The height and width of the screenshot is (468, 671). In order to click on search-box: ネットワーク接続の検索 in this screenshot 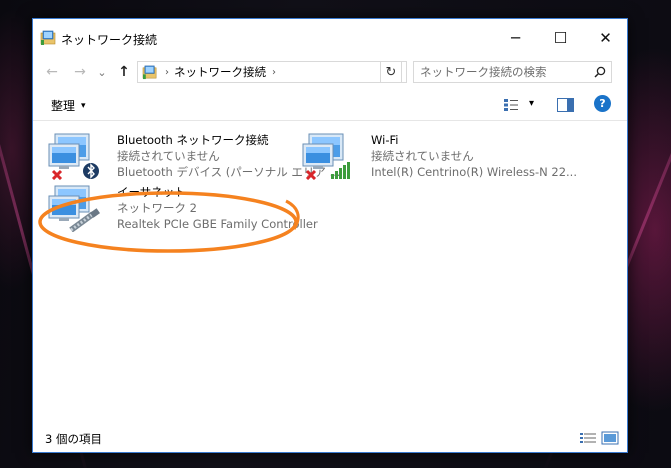, I will do `click(512, 72)`.